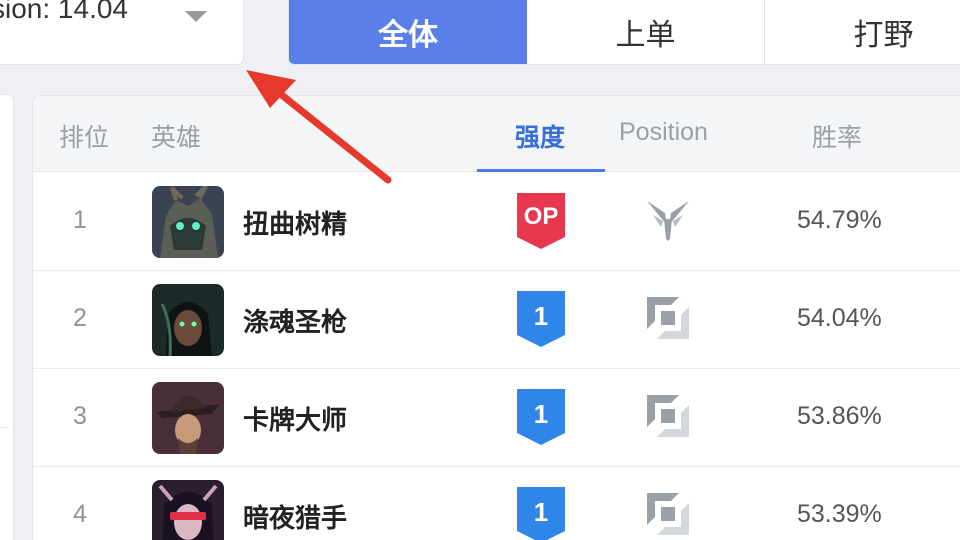 The width and height of the screenshot is (960, 540). Describe the element at coordinates (837, 136) in the screenshot. I see `header-winrate: 胜率` at that location.